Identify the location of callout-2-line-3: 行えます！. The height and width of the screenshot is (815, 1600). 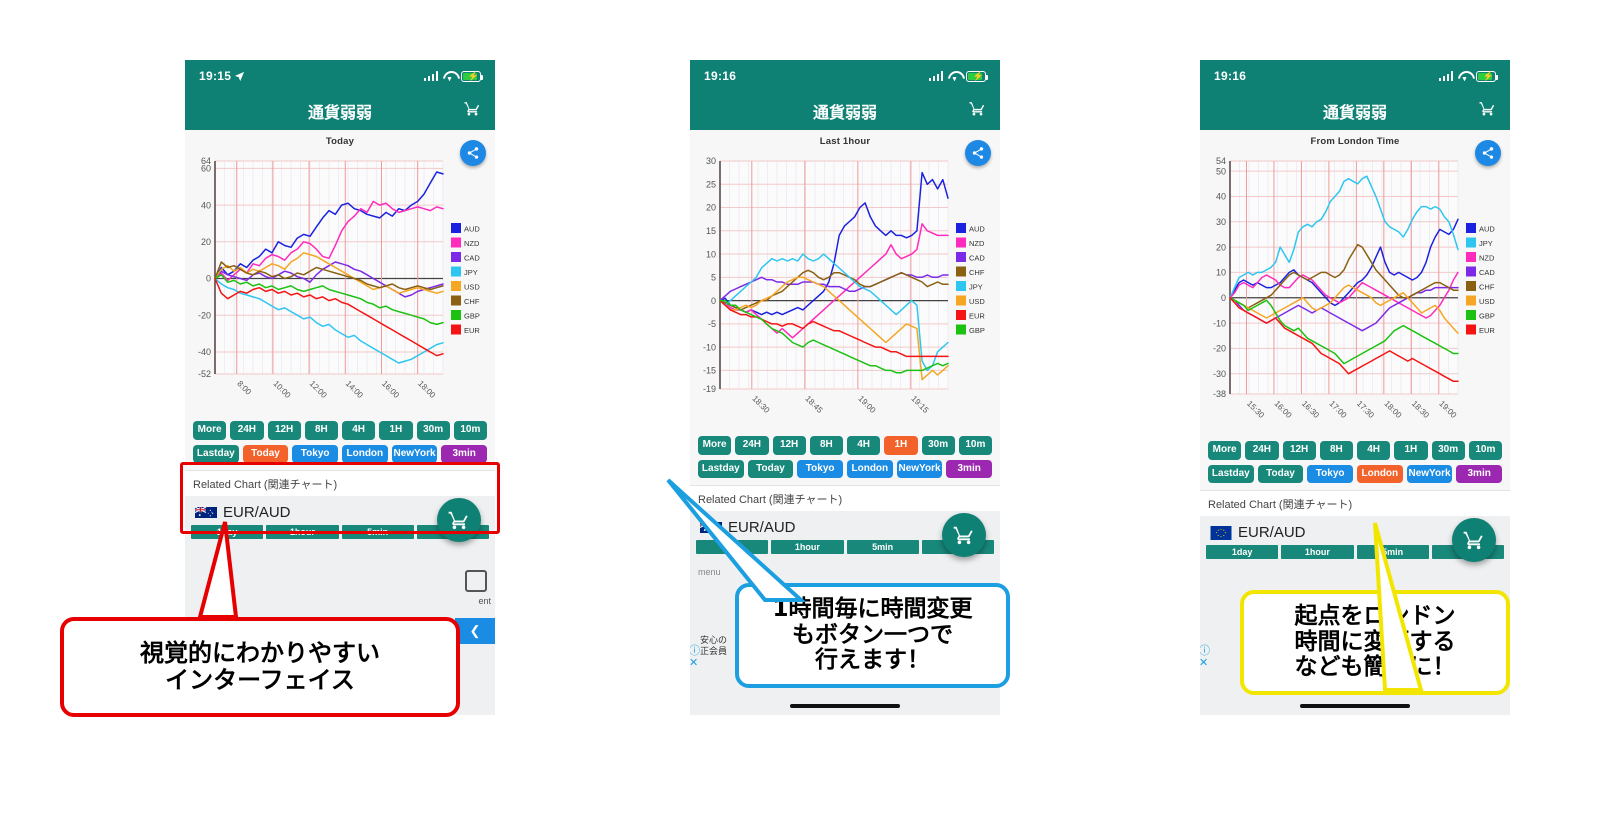
(872, 660).